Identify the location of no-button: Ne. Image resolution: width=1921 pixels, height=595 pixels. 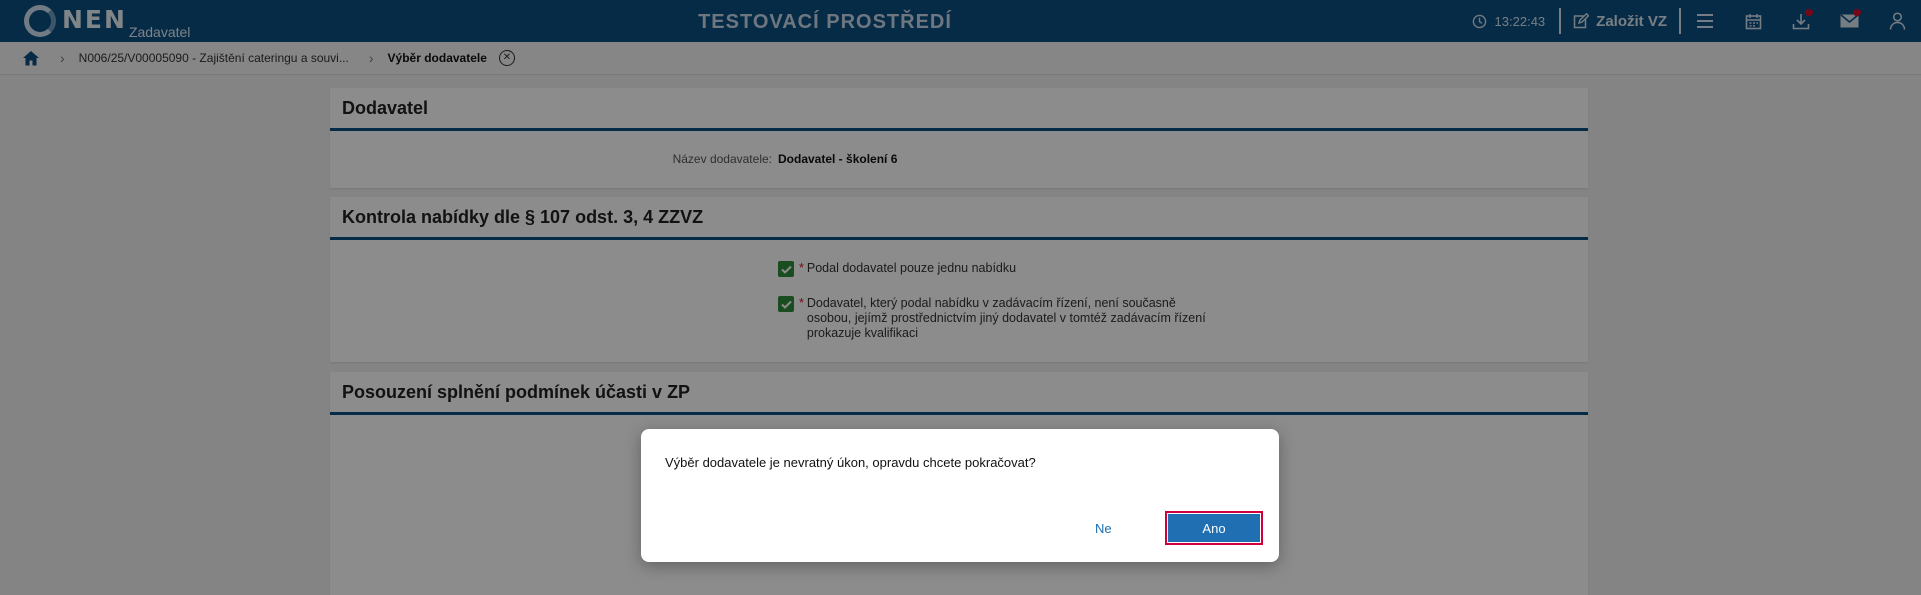
(1103, 528).